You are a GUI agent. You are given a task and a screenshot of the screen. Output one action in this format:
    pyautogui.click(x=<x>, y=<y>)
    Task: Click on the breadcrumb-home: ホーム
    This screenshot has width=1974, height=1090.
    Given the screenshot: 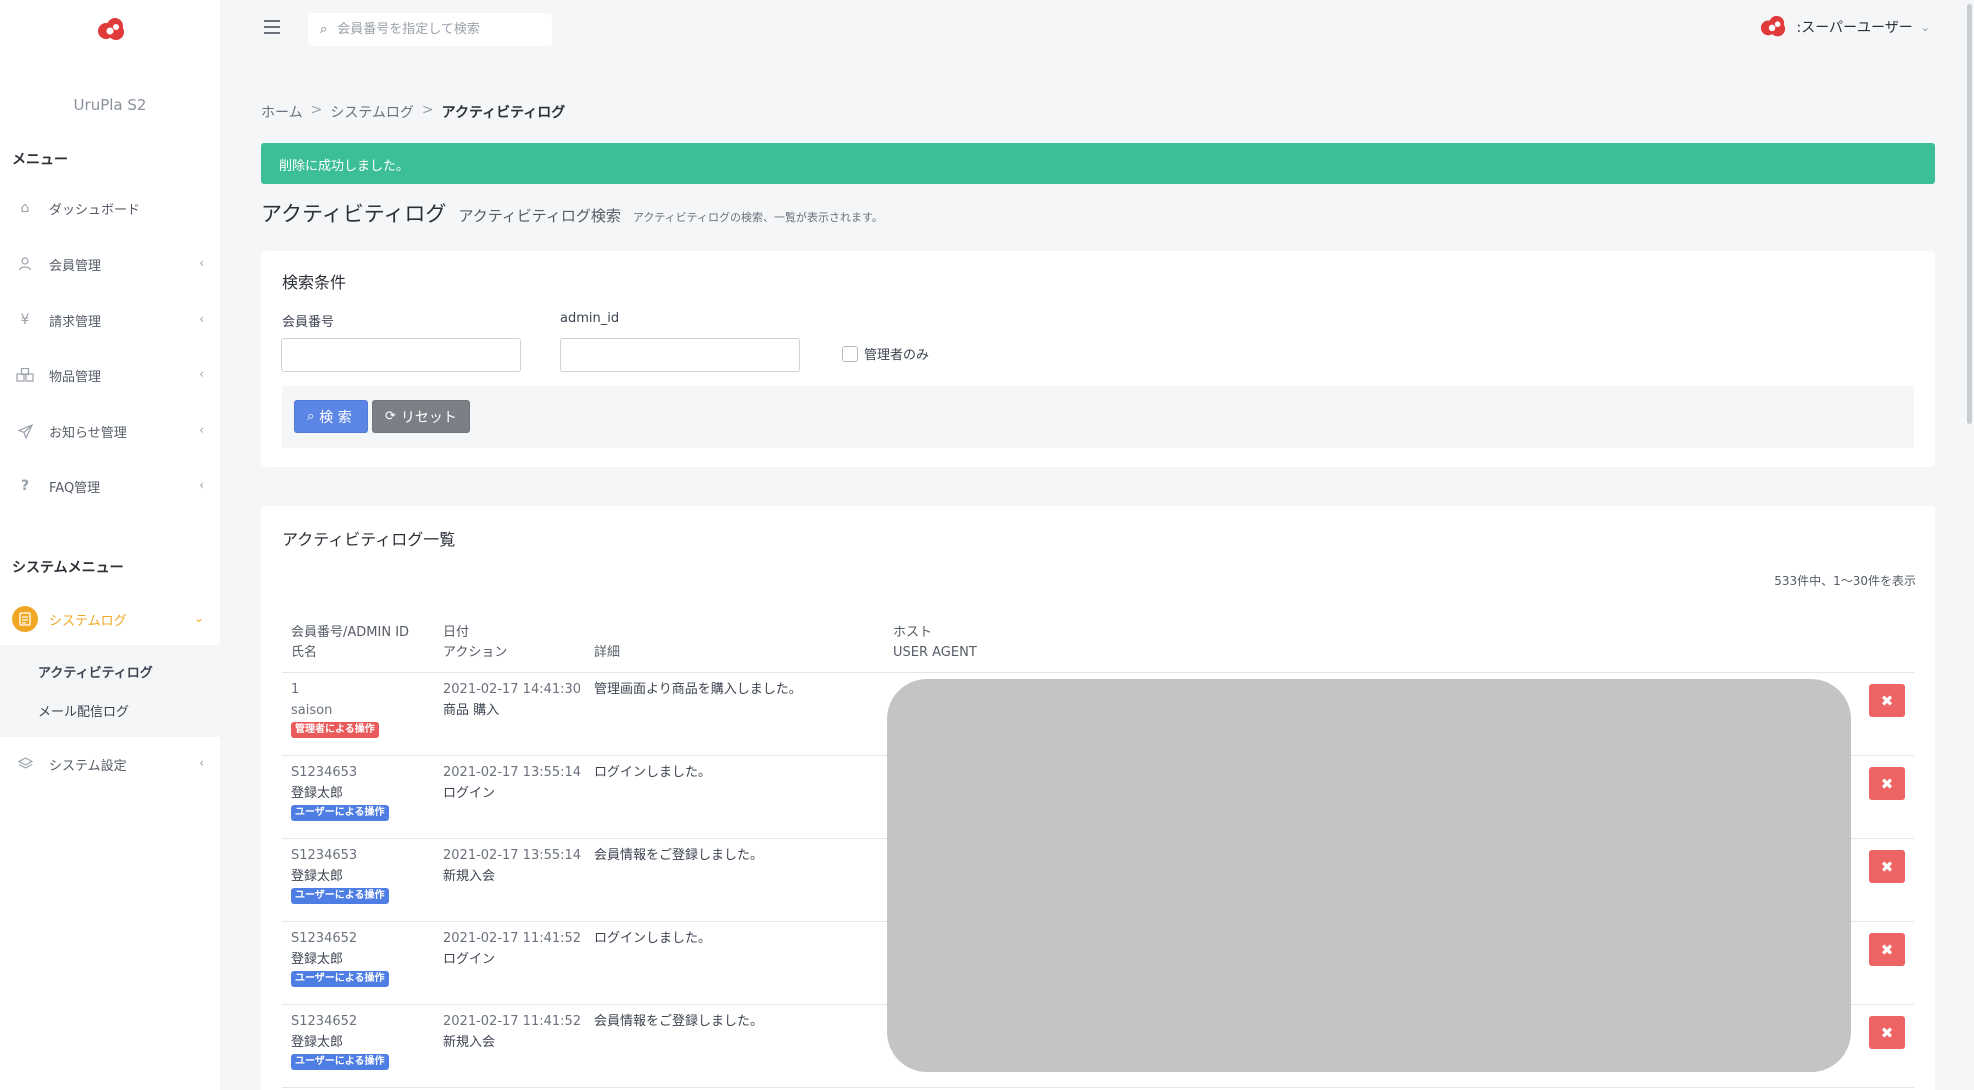 What is the action you would take?
    pyautogui.click(x=282, y=112)
    